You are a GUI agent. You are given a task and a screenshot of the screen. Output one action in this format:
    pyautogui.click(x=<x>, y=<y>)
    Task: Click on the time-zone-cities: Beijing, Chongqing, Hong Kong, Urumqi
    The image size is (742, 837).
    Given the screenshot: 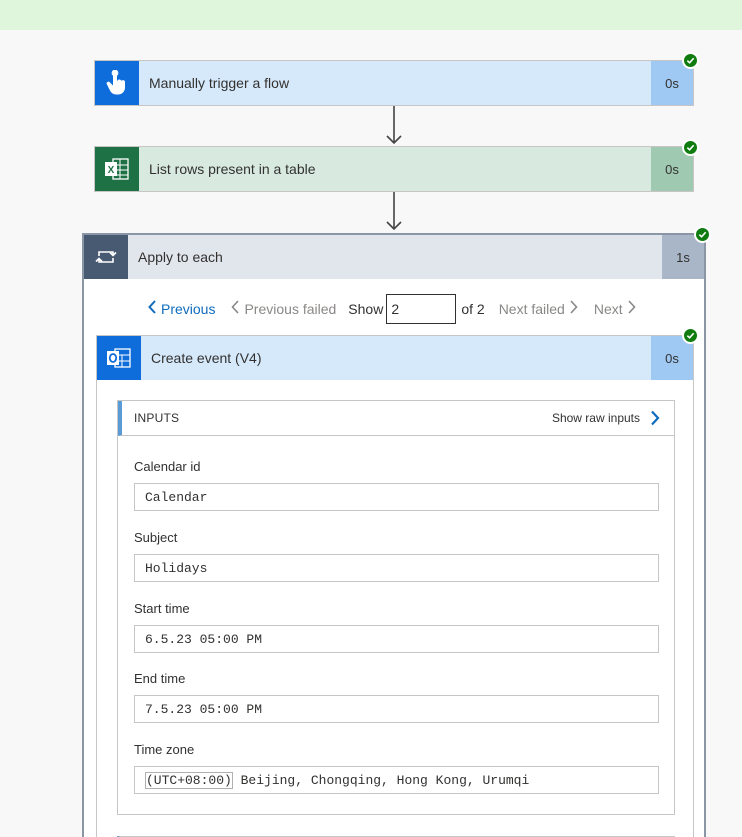 What is the action you would take?
    pyautogui.click(x=381, y=780)
    